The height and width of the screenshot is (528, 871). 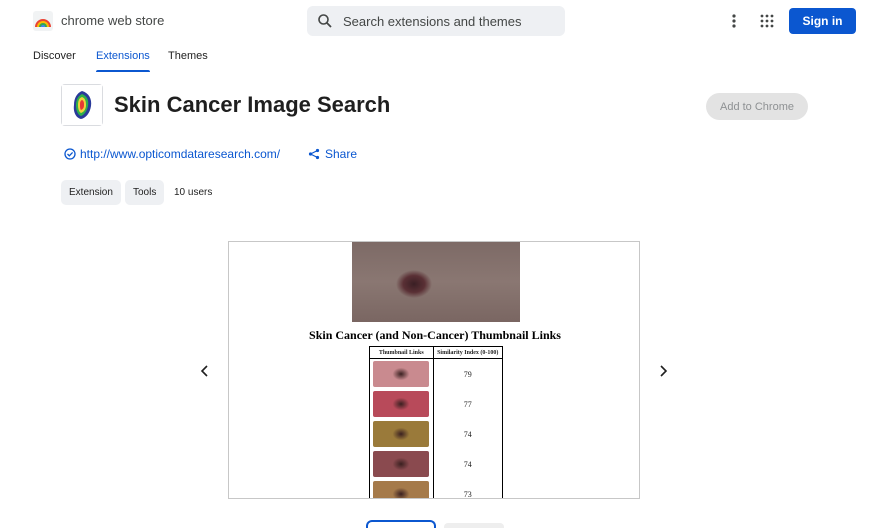 I want to click on share-icon, so click(x=314, y=154).